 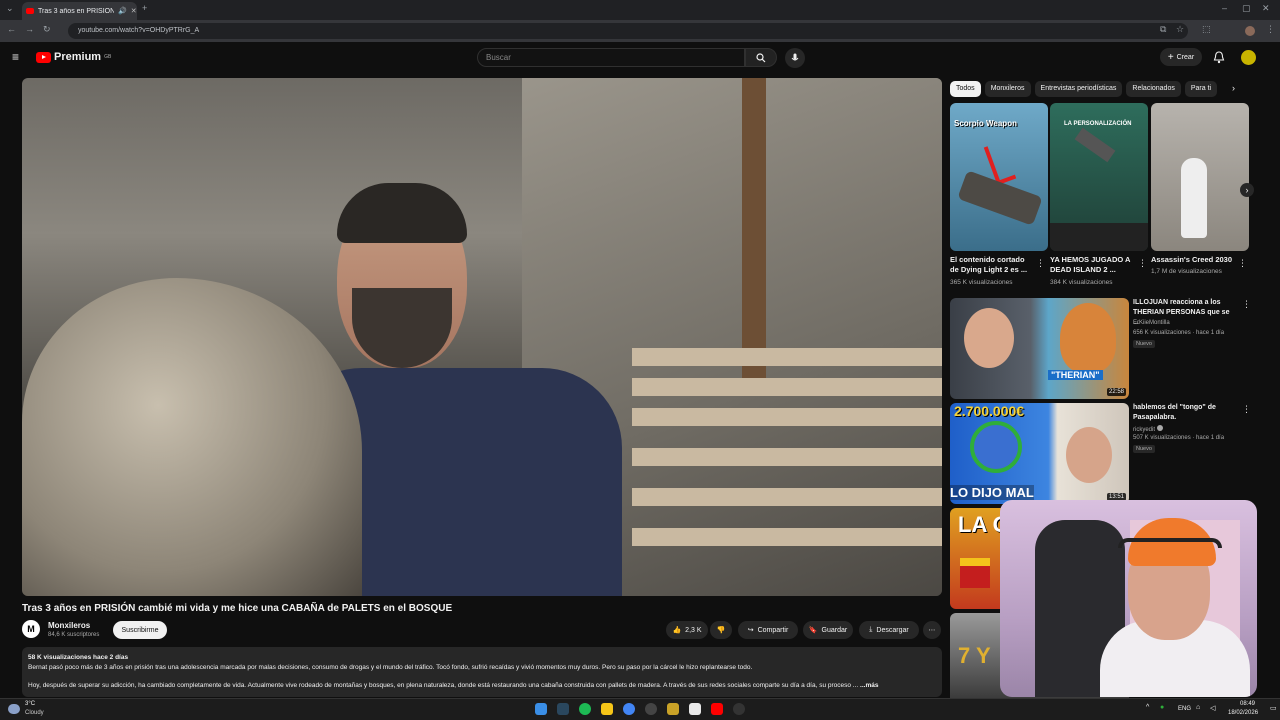 I want to click on clock-date: 18/02/2026, so click(x=1243, y=713).